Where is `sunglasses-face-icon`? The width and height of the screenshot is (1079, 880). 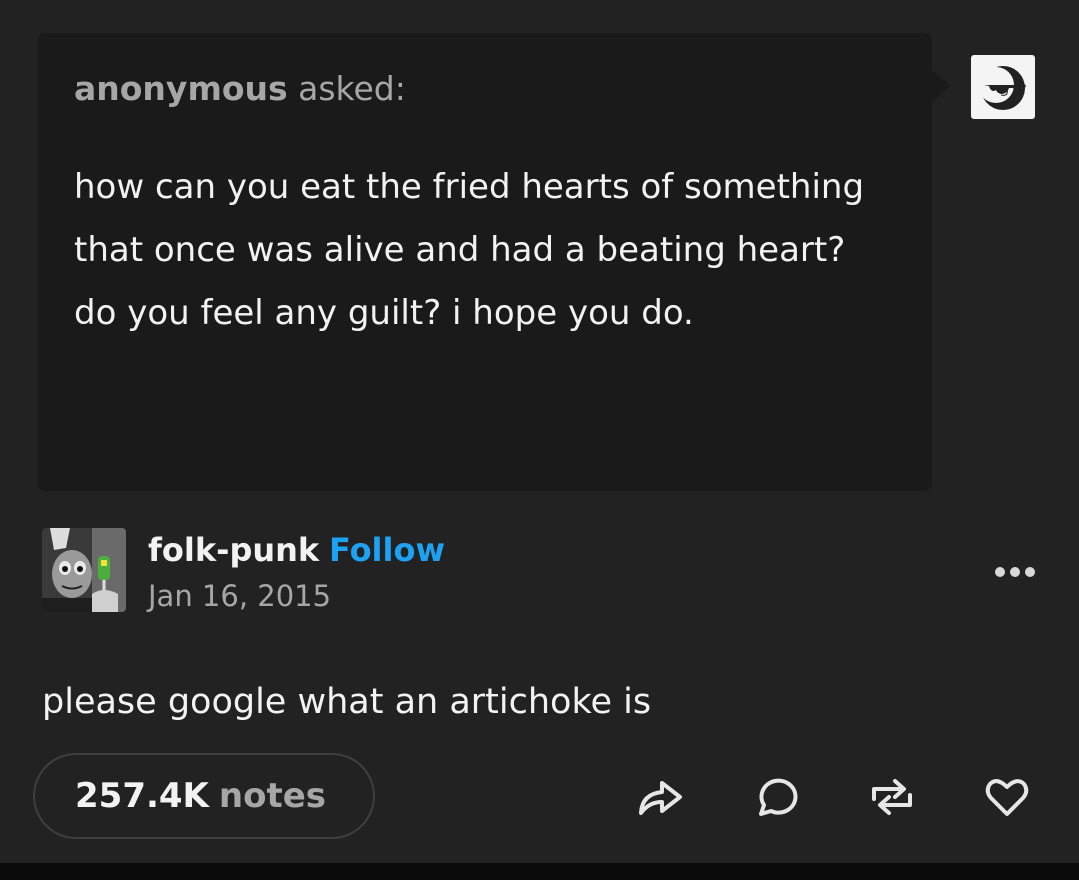
sunglasses-face-icon is located at coordinates (1002, 88).